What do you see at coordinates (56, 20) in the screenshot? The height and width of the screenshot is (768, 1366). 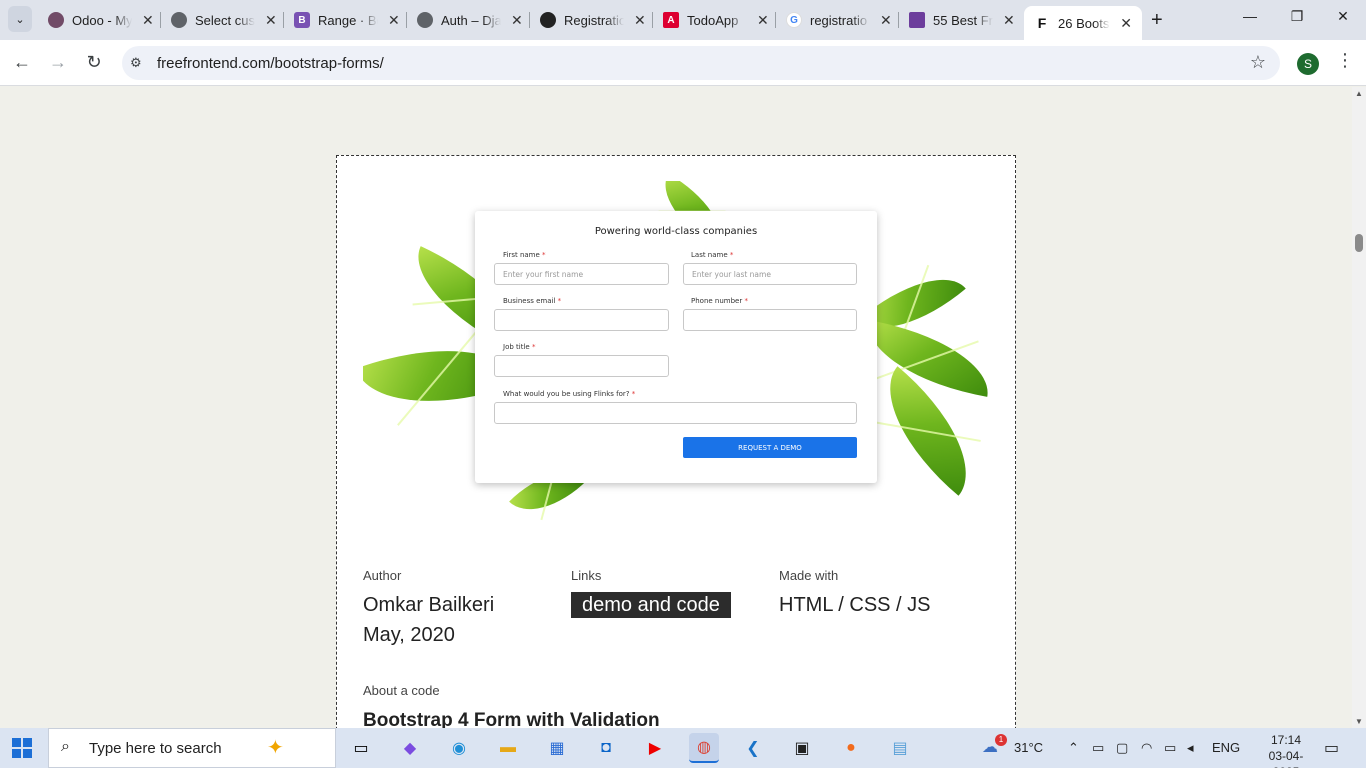 I see `odoo-favicon-icon` at bounding box center [56, 20].